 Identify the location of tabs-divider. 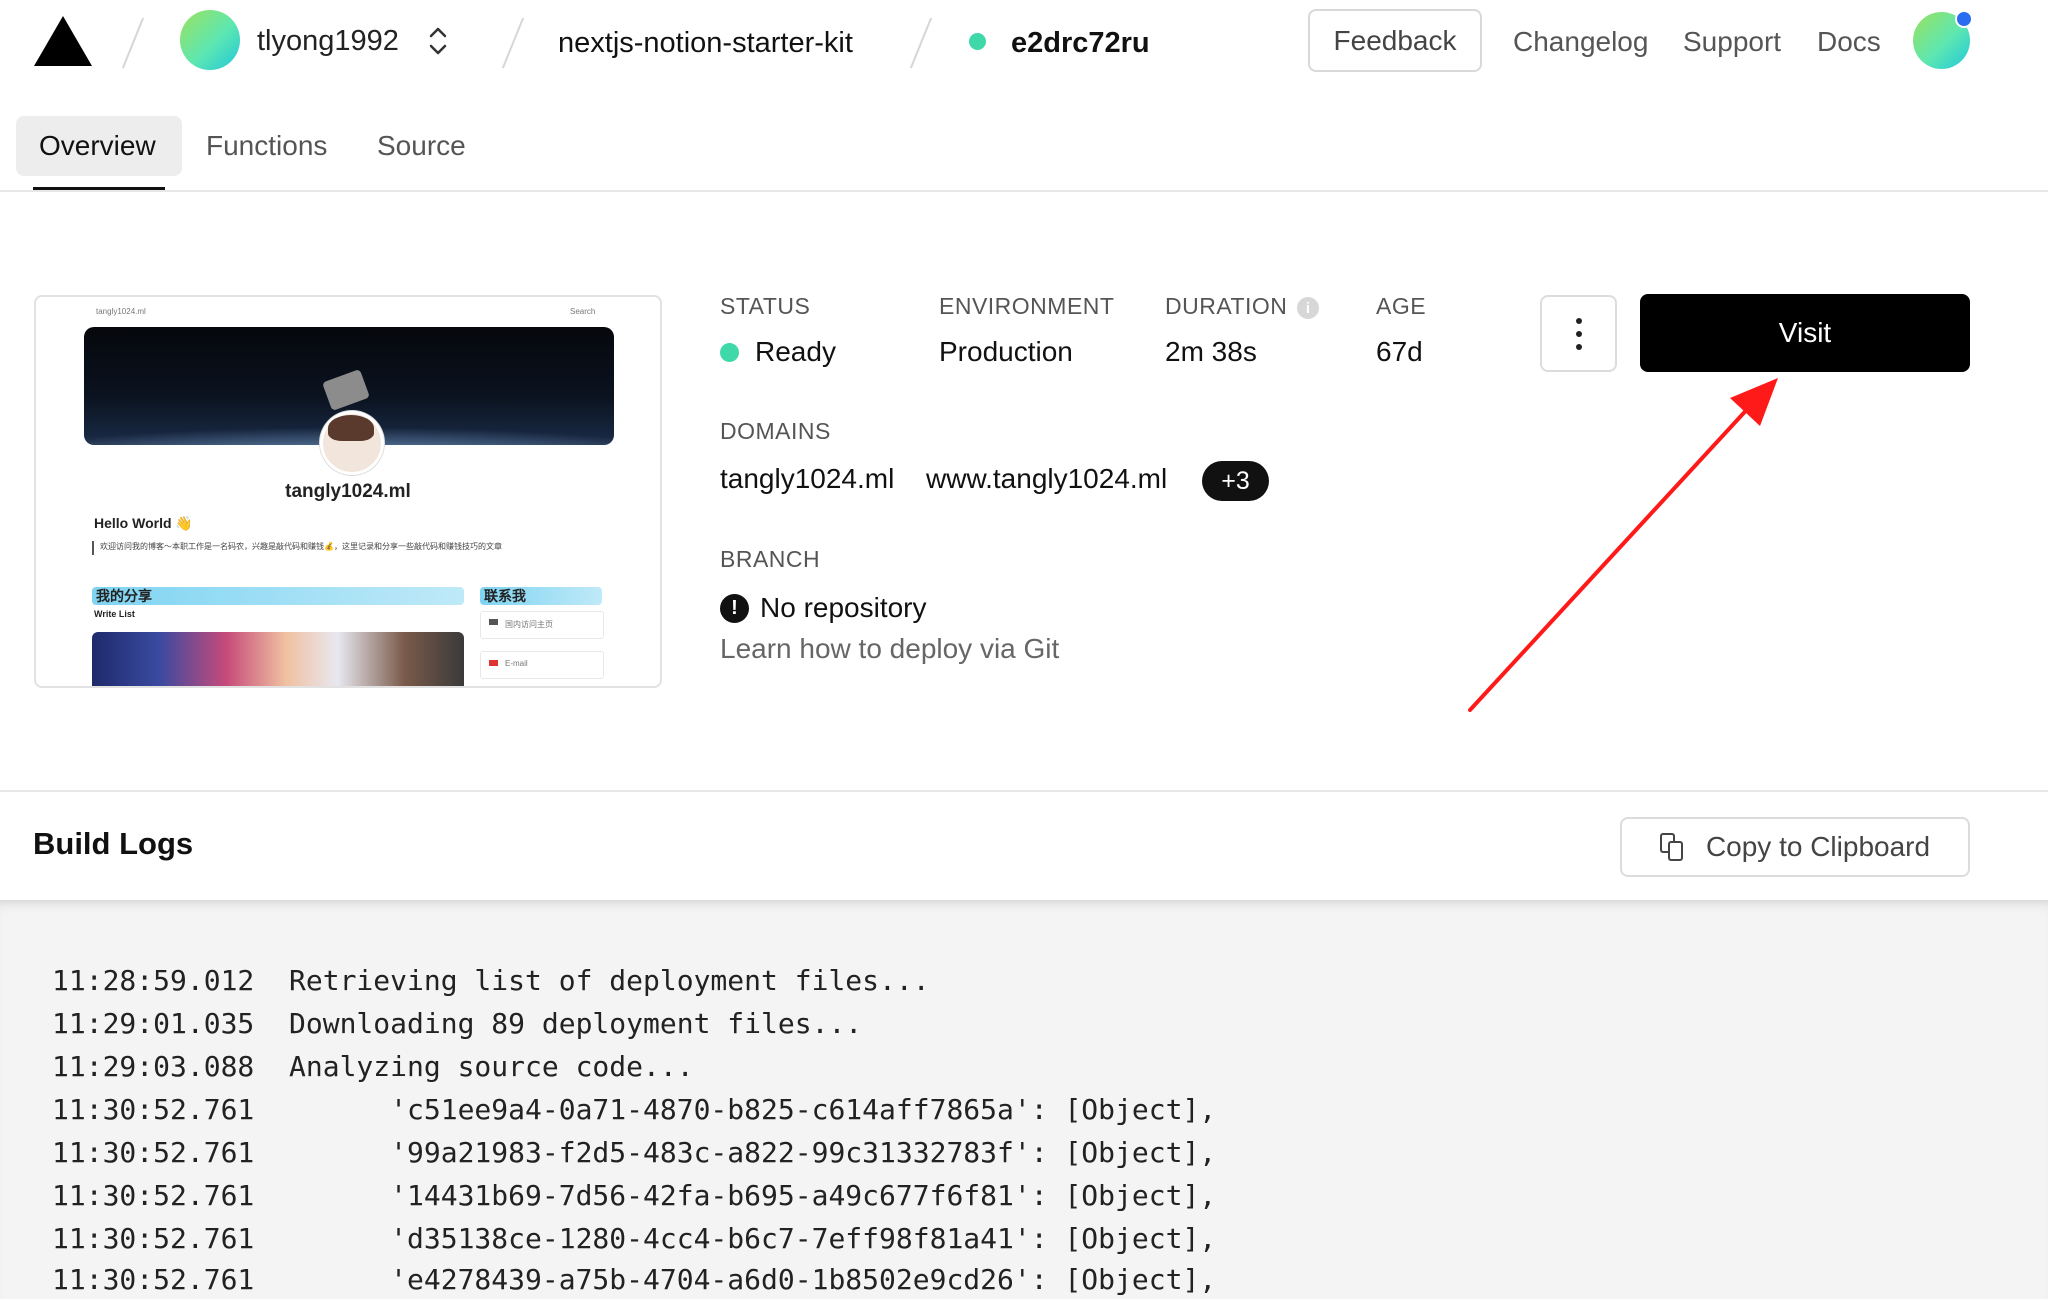
(1024, 191).